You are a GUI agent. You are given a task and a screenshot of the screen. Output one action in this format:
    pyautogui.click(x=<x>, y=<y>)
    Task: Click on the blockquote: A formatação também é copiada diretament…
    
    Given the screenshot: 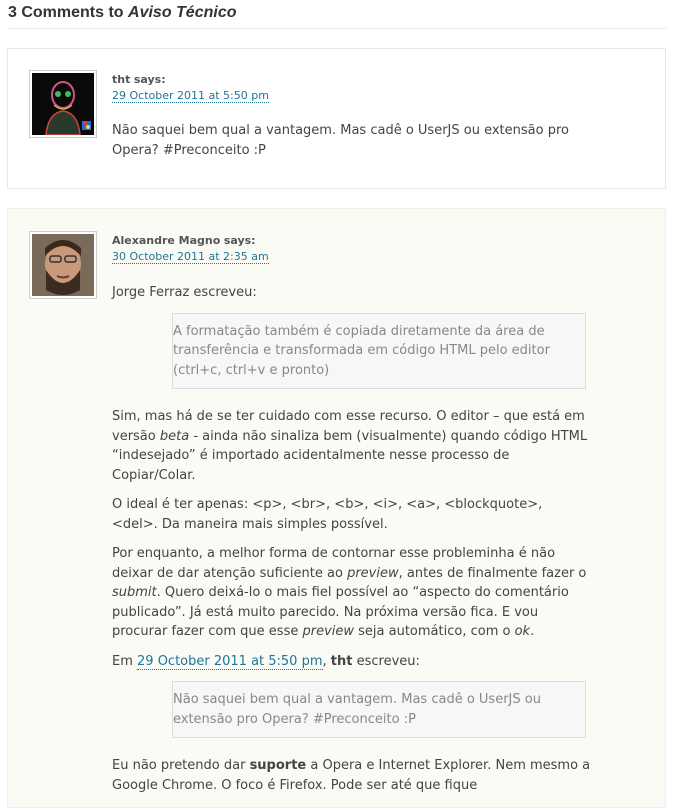 What is the action you would take?
    pyautogui.click(x=379, y=350)
    